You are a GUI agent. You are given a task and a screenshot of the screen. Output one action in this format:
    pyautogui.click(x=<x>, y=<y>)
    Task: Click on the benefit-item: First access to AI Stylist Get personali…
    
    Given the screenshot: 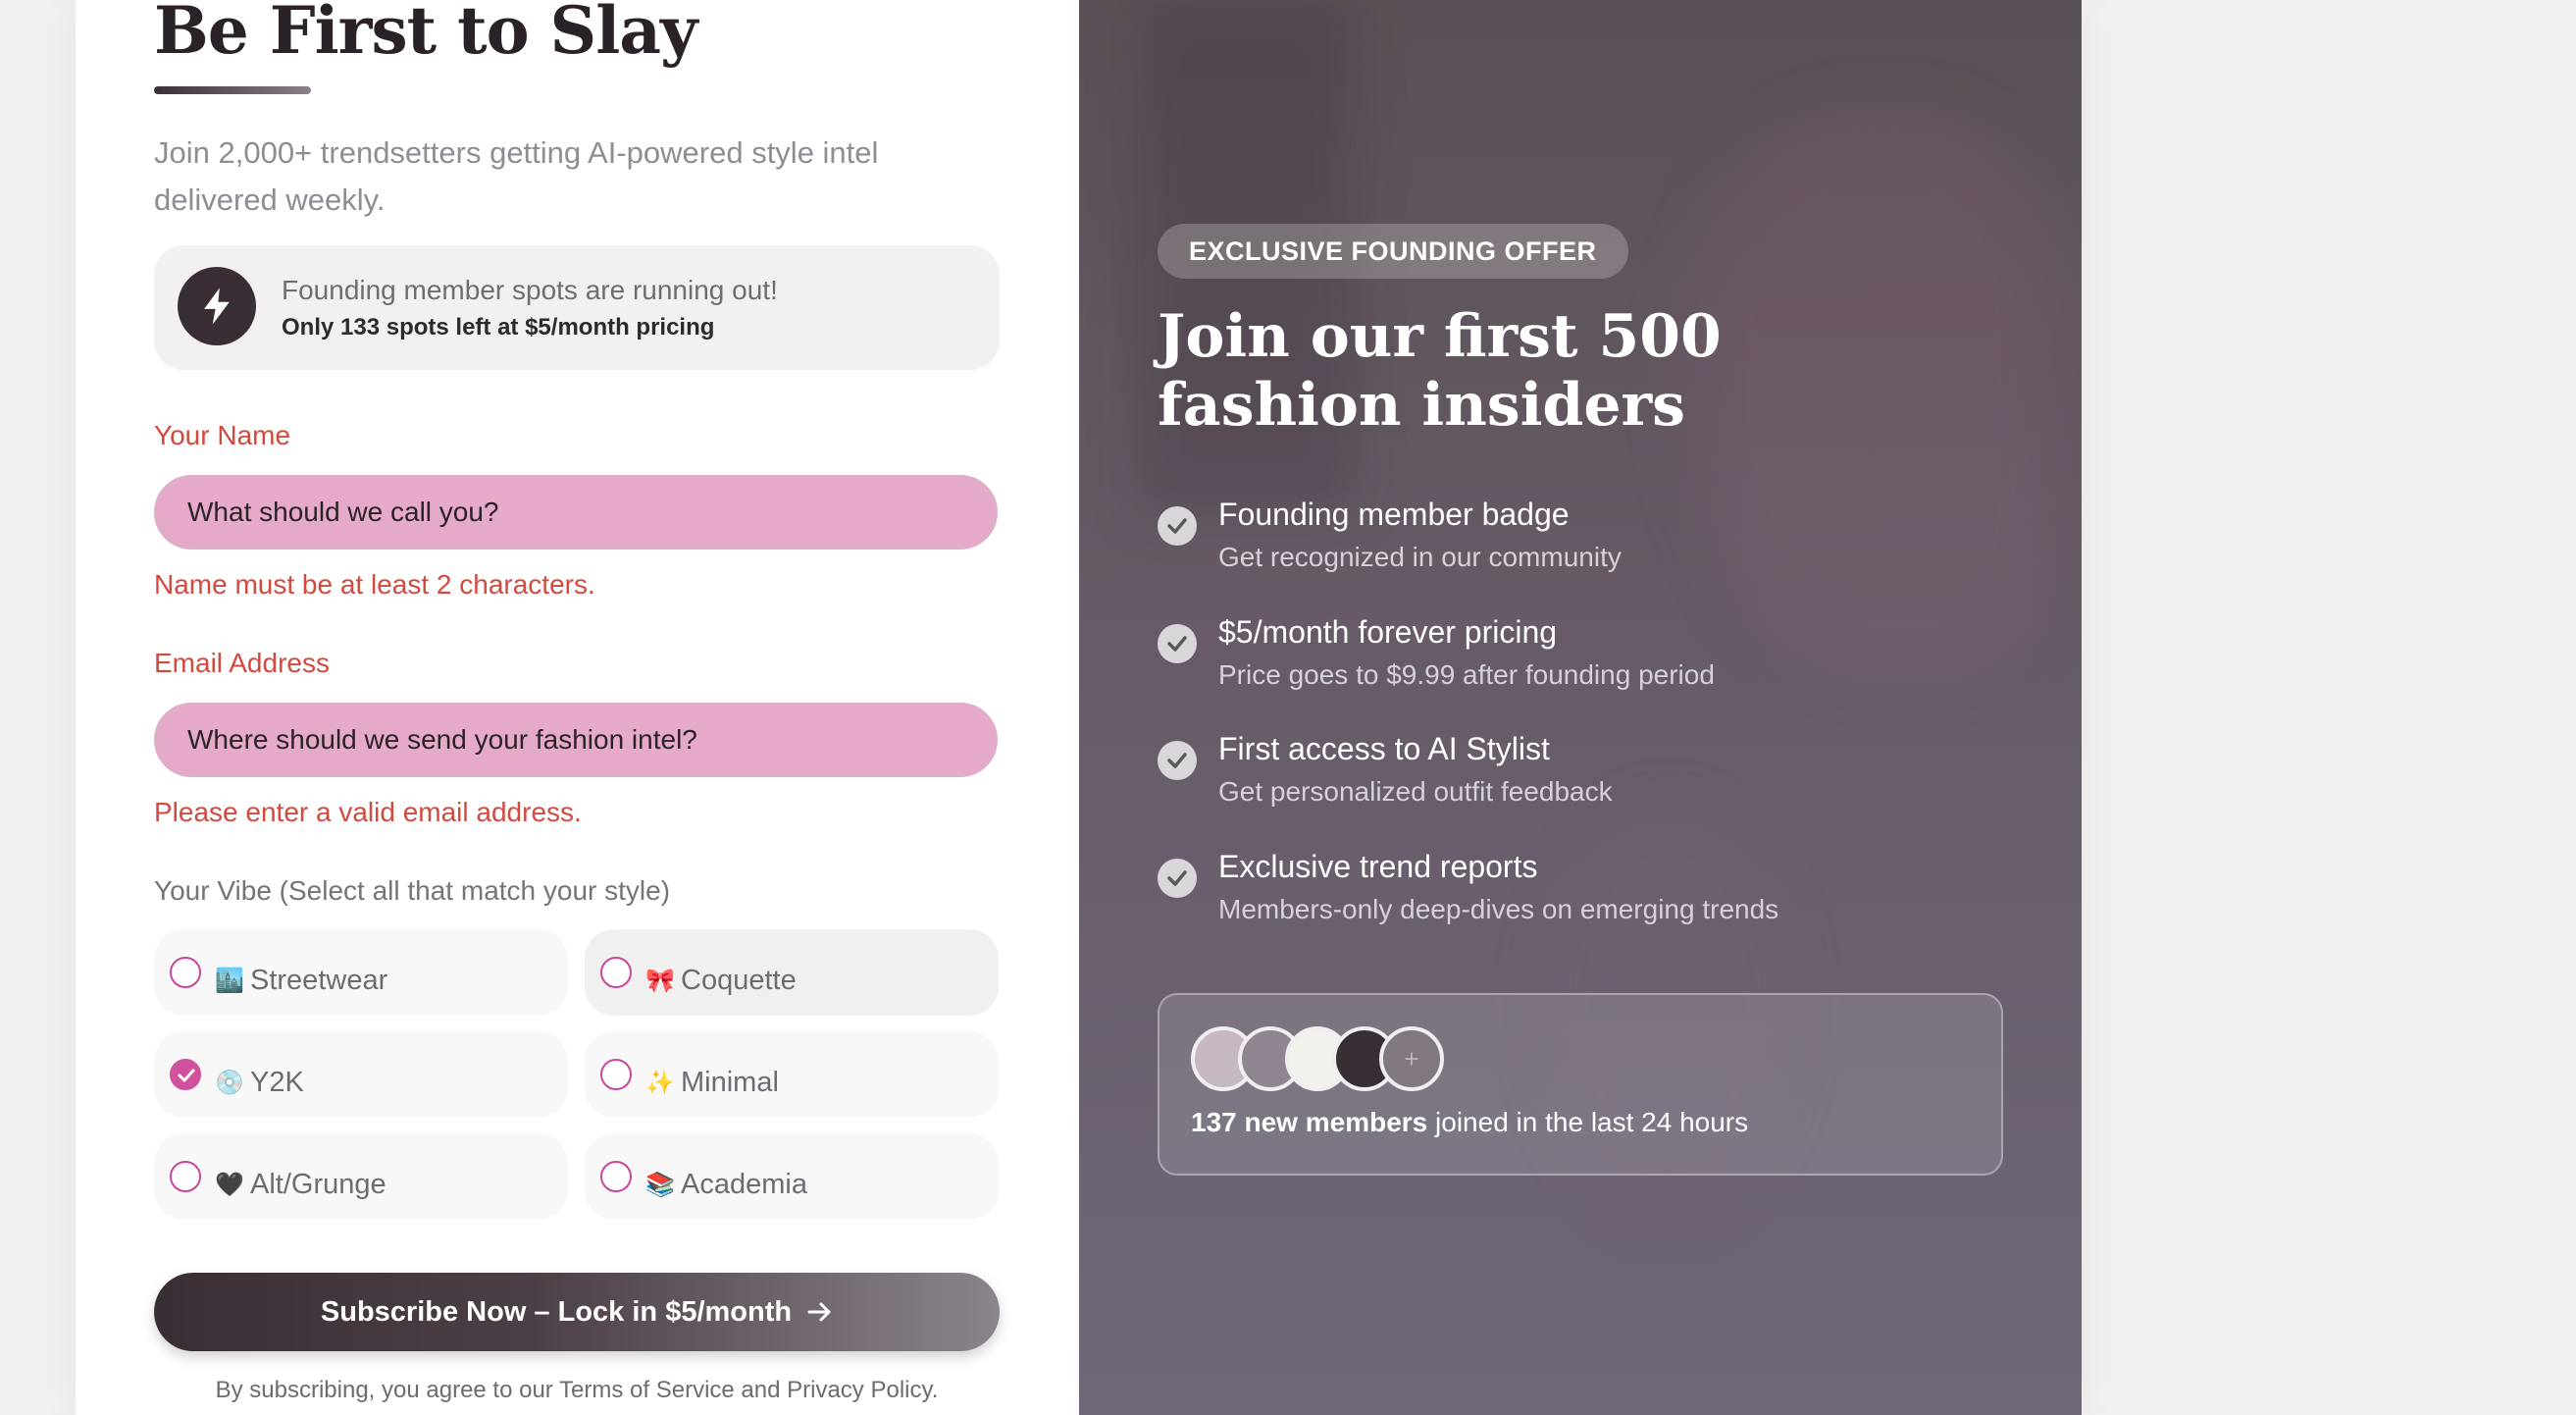 What is the action you would take?
    pyautogui.click(x=1589, y=780)
    